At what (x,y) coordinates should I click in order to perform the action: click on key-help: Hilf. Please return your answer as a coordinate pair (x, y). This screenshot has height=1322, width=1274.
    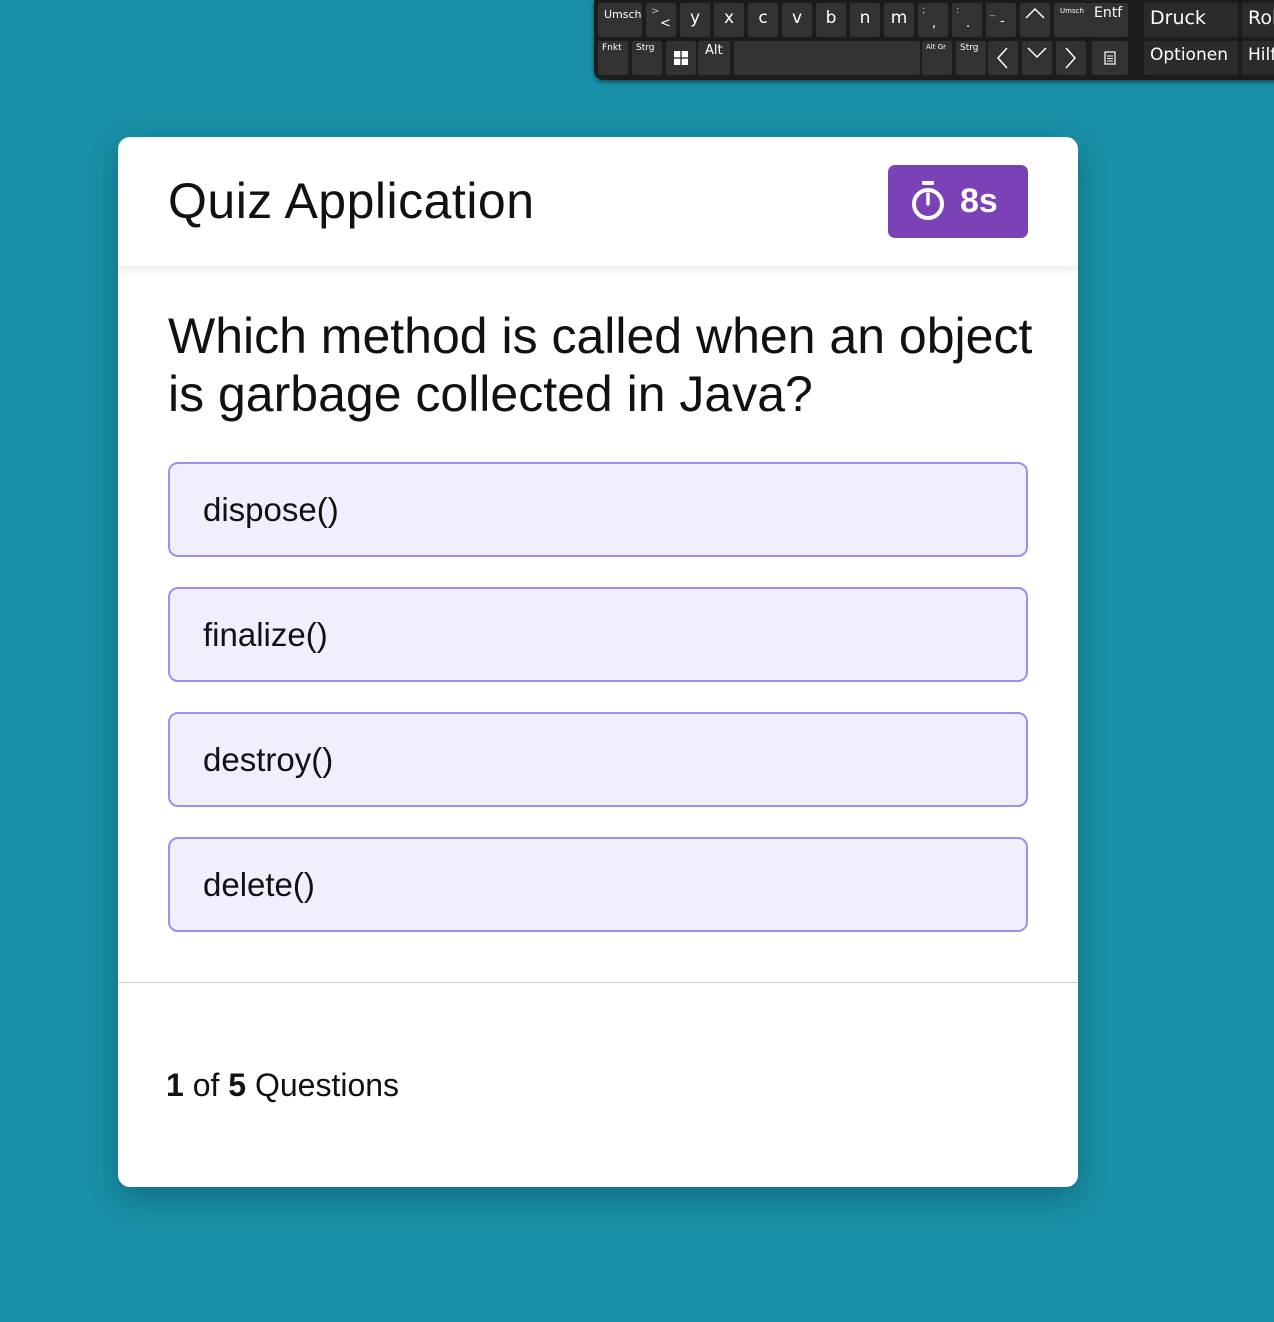
    Looking at the image, I should click on (1258, 58).